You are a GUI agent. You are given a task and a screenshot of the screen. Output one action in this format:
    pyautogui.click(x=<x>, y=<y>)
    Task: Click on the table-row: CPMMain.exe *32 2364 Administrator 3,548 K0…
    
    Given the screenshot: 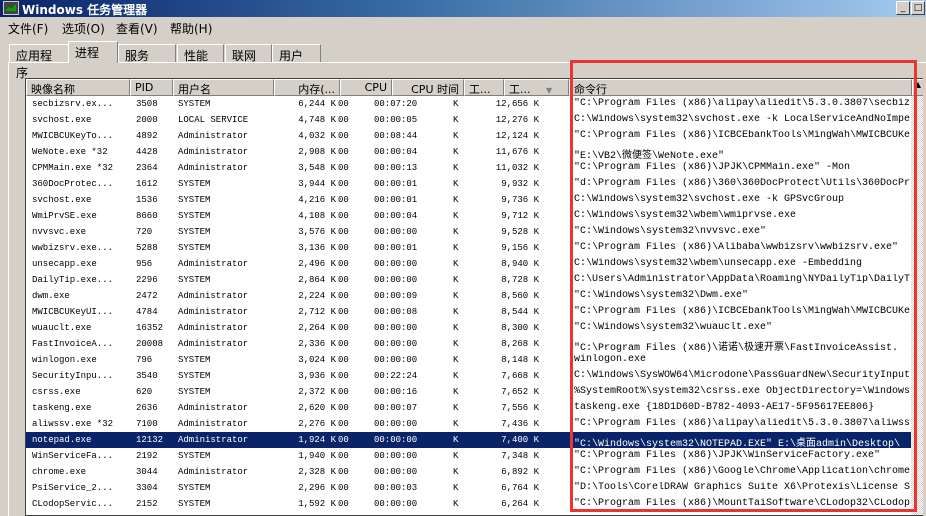 What is the action you would take?
    pyautogui.click(x=474, y=168)
    